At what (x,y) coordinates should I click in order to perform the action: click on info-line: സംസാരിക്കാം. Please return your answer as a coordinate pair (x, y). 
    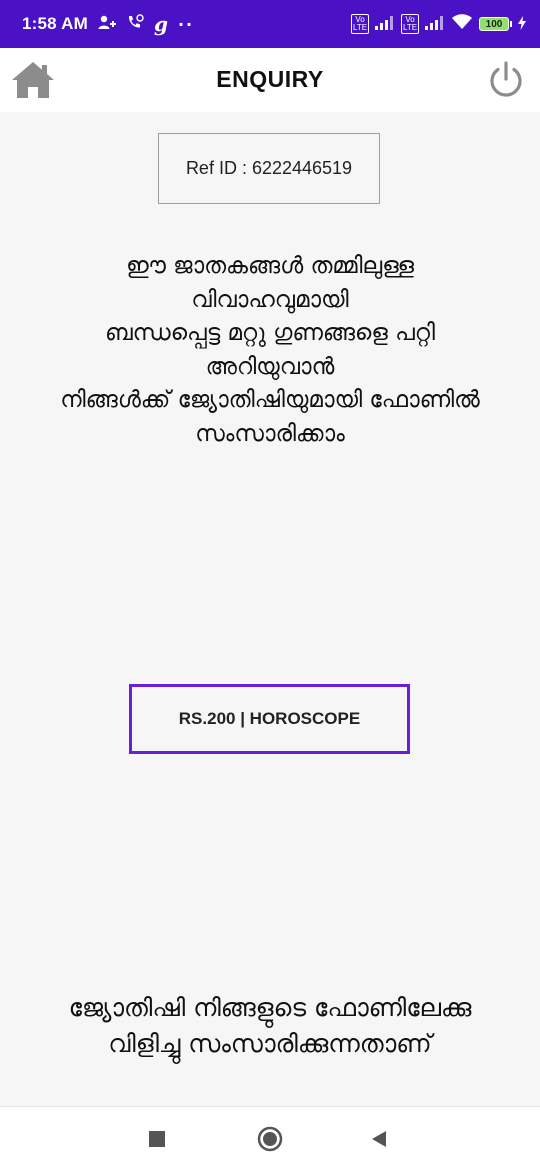
    Looking at the image, I should click on (270, 433).